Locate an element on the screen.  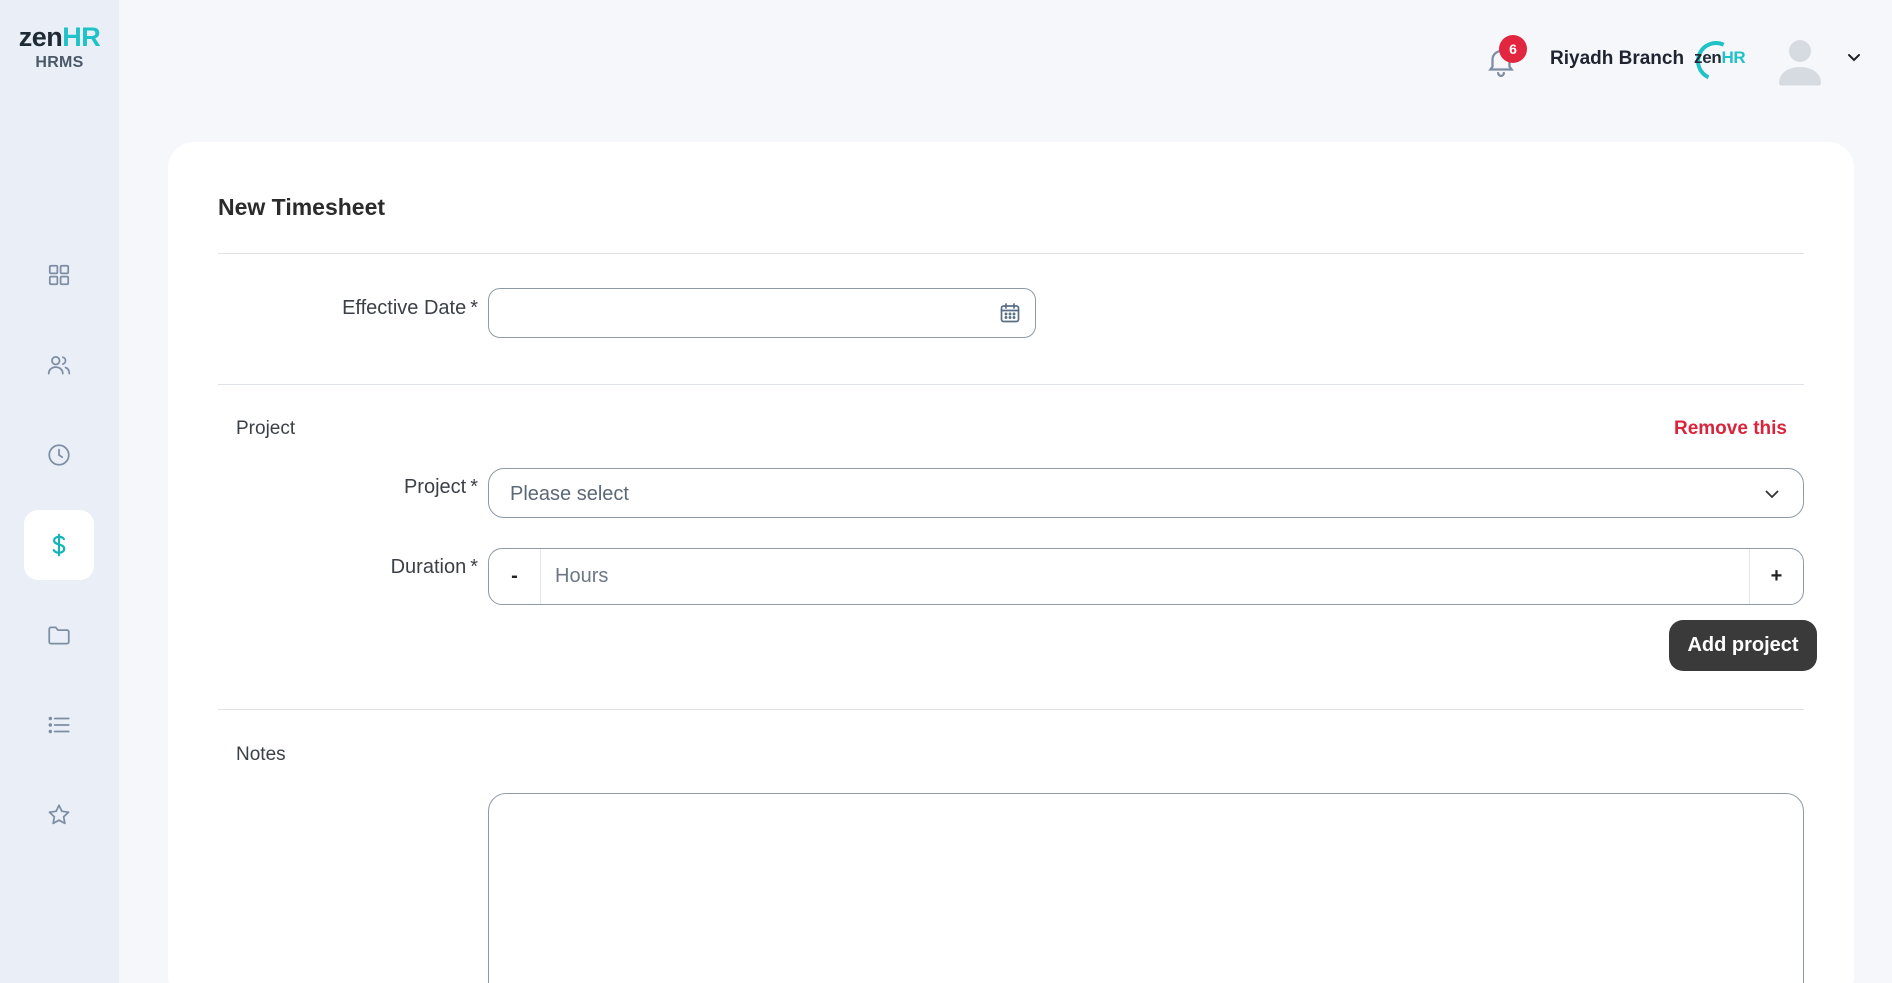
folder-icon is located at coordinates (59, 635).